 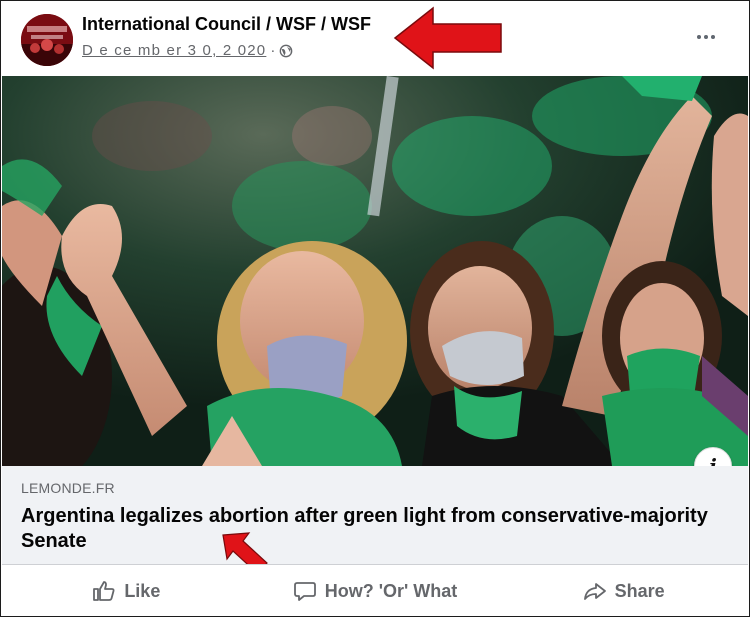 I want to click on annotation-arrow-icon, so click(x=447, y=38).